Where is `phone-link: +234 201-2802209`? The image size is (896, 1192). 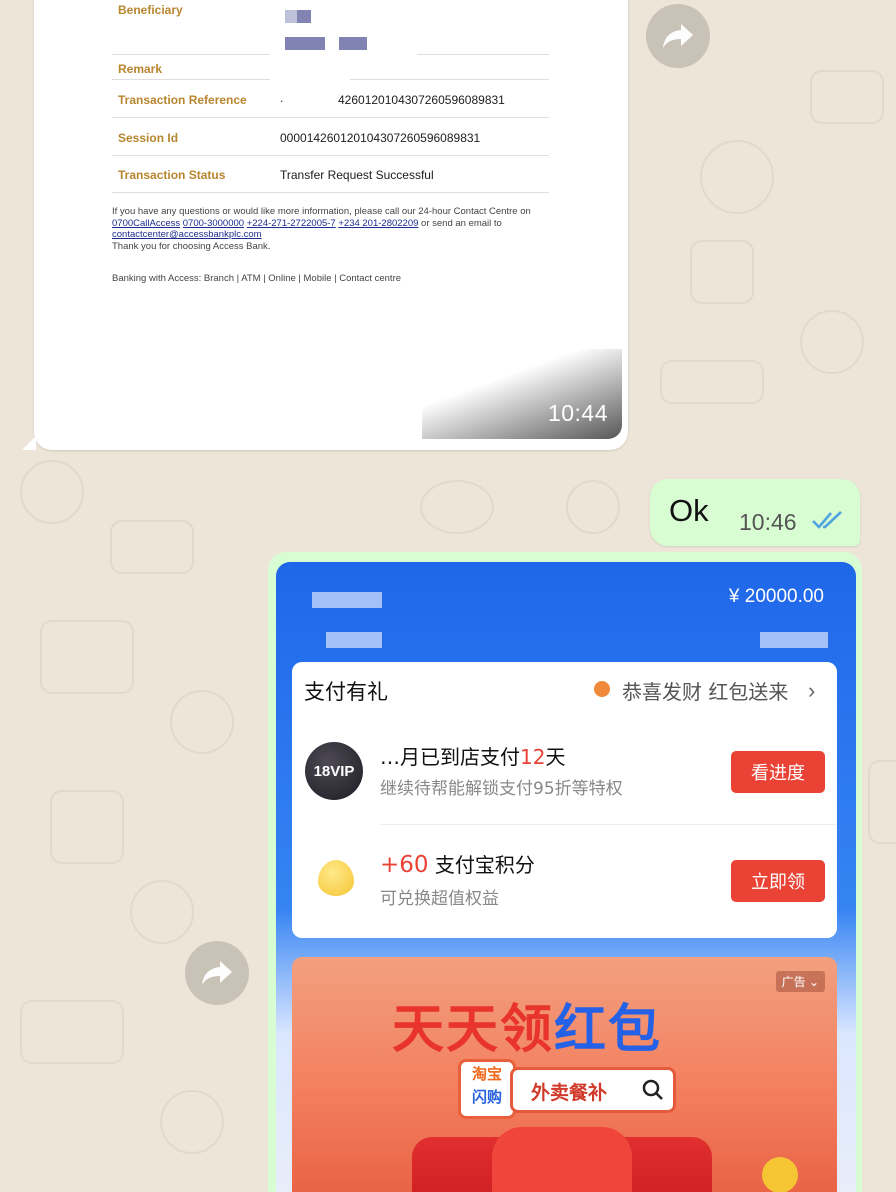
phone-link: +234 201-2802209 is located at coordinates (378, 223).